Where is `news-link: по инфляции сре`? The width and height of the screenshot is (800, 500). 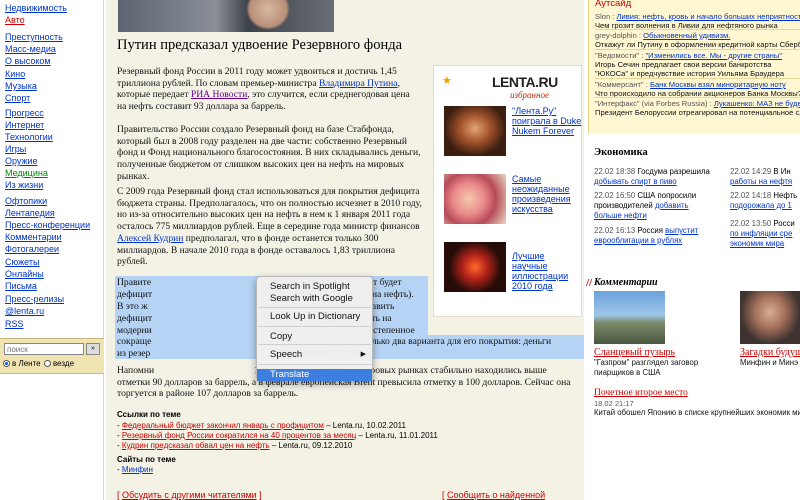
news-link: по инфляции сре is located at coordinates (761, 233).